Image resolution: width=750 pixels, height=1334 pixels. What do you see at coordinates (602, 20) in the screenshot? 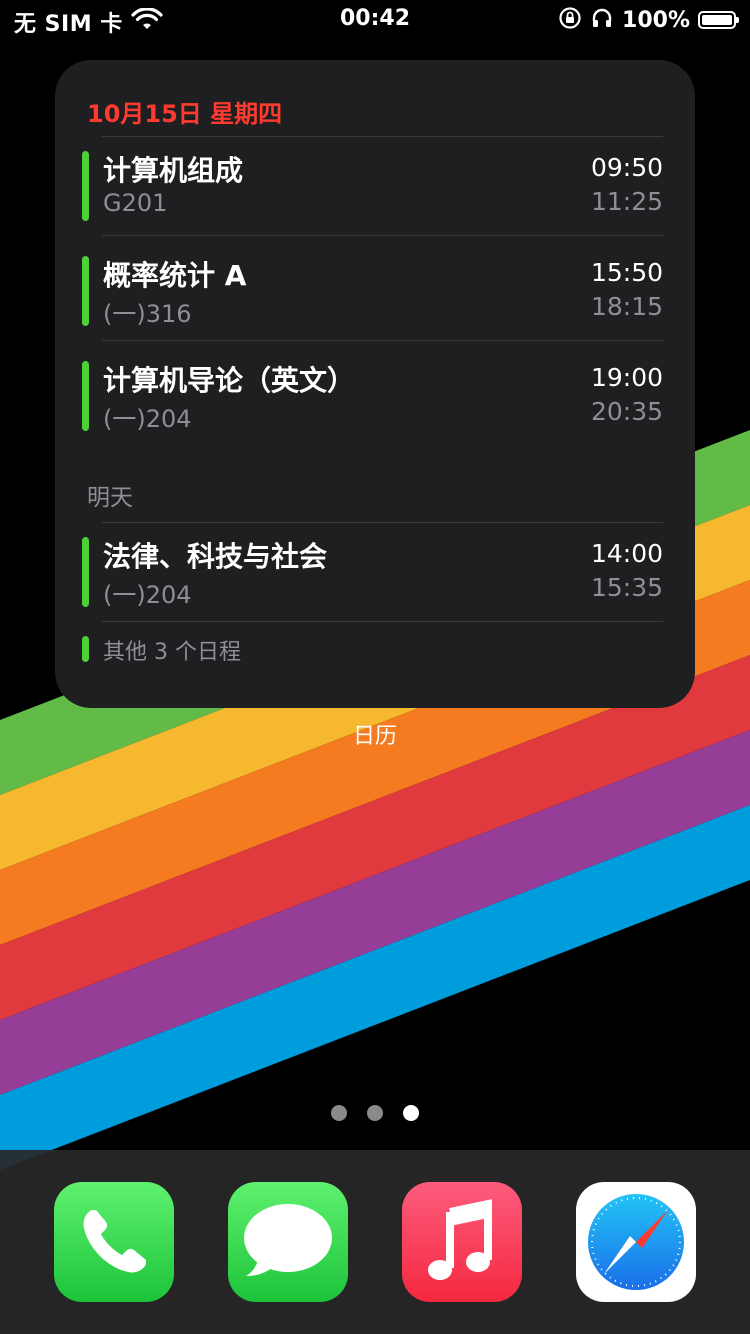
I see `headphones-icon` at bounding box center [602, 20].